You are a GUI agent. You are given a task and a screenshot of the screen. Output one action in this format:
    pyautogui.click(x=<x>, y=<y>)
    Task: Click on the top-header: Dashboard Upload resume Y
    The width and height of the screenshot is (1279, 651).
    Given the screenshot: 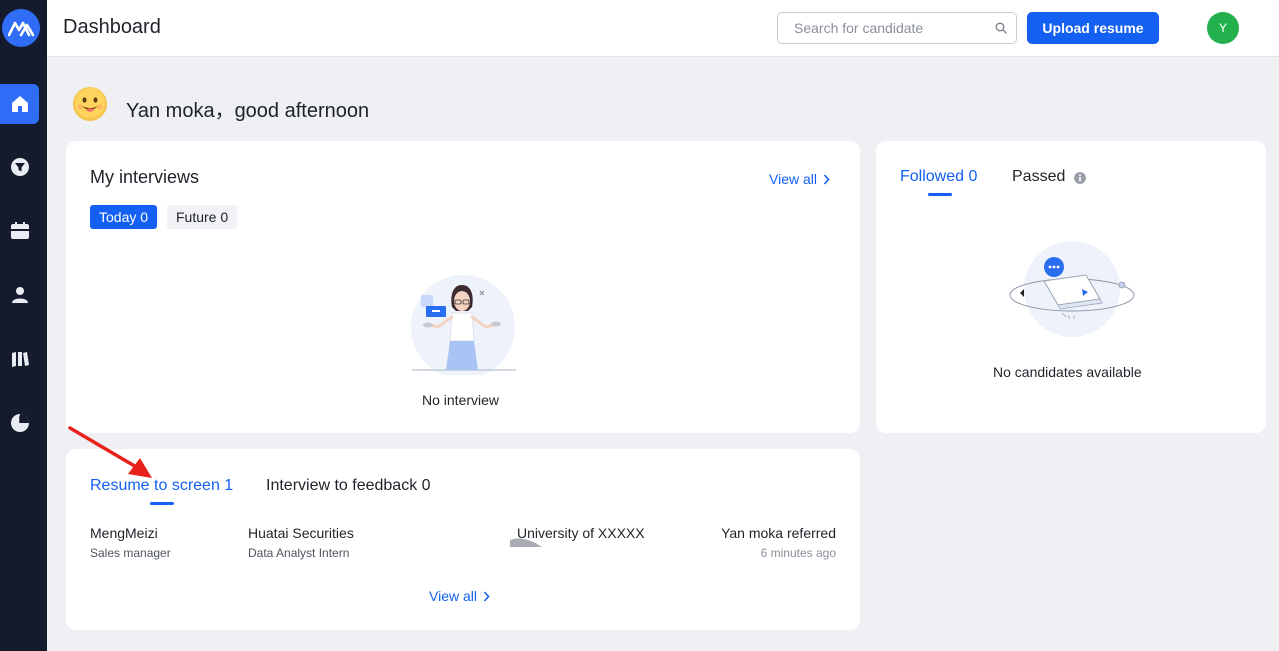 What is the action you would take?
    pyautogui.click(x=663, y=28)
    